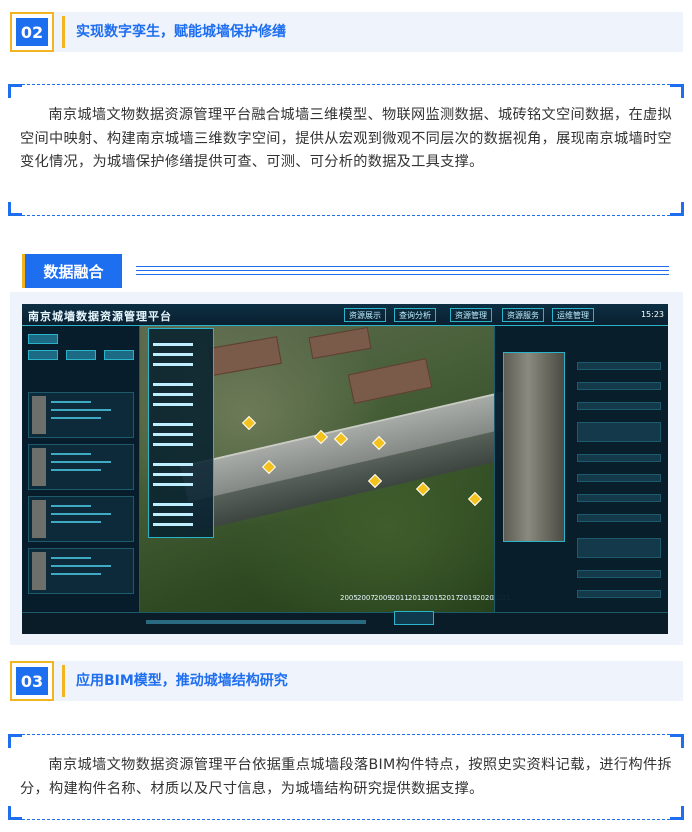  I want to click on section-number: 02, so click(32, 32).